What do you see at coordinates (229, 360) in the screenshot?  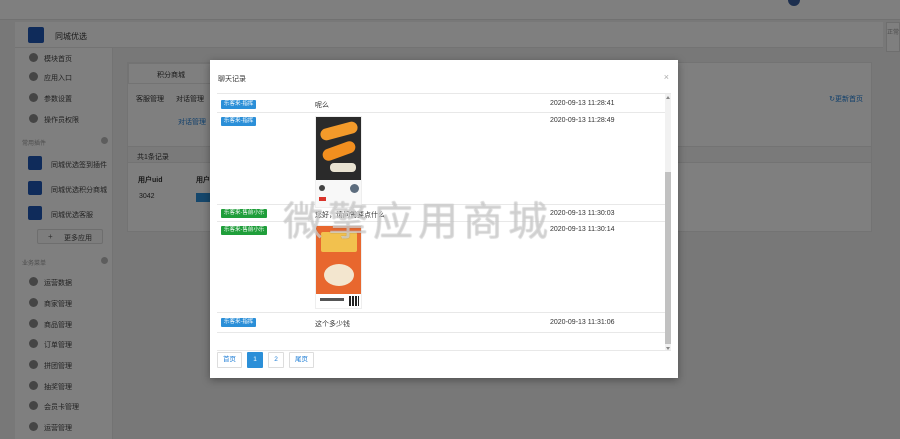 I see `first-page-button: 首页` at bounding box center [229, 360].